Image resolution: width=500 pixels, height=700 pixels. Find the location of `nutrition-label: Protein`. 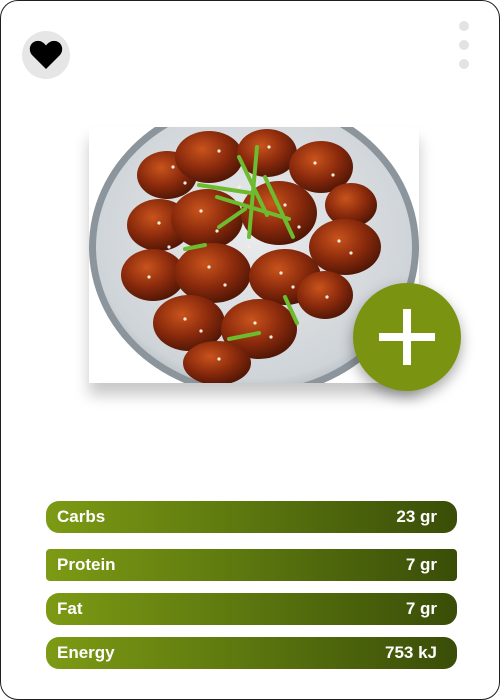

nutrition-label: Protein is located at coordinates (86, 564).